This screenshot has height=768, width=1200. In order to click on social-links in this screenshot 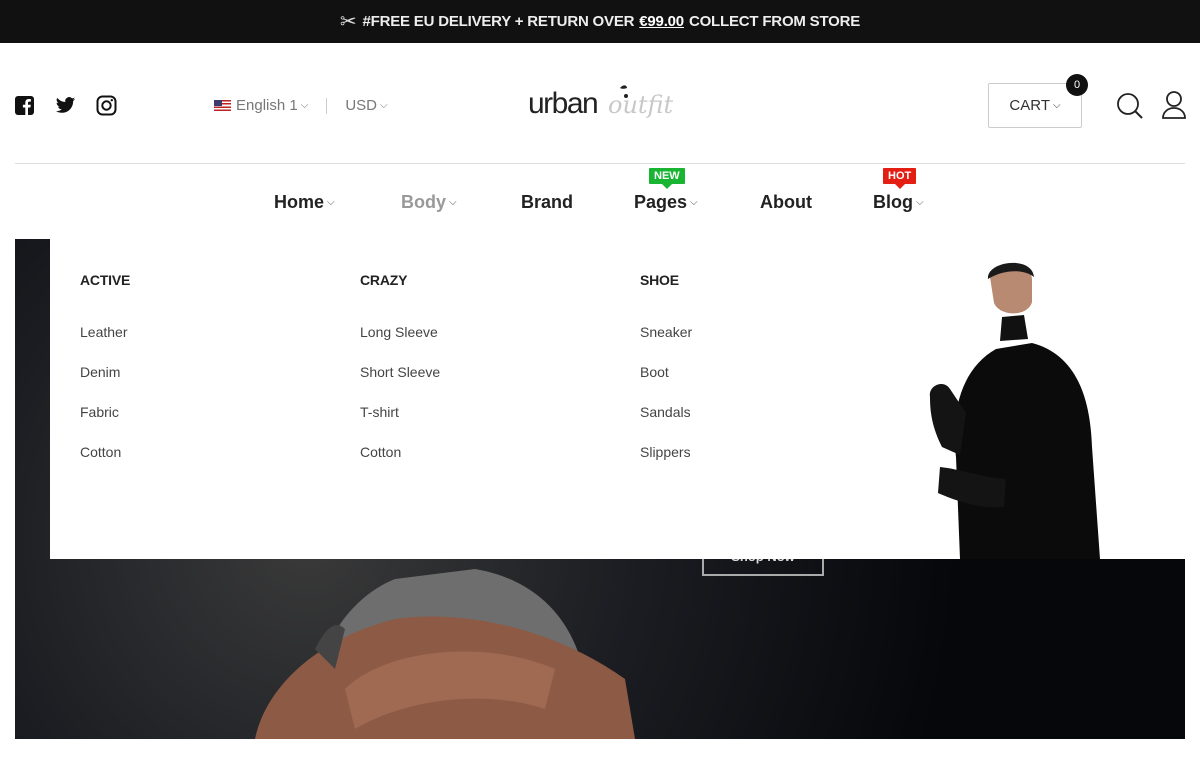, I will do `click(65, 105)`.